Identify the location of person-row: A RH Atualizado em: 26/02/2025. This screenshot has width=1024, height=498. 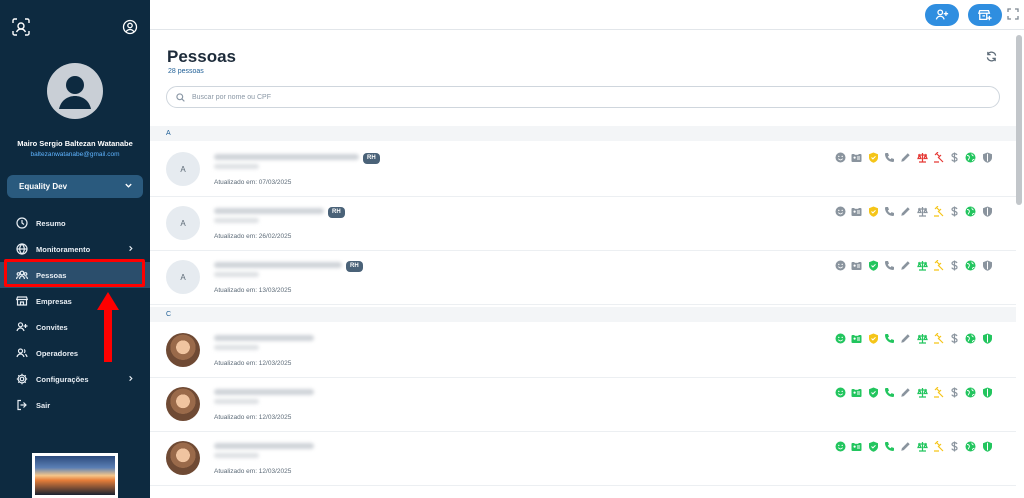
(583, 224).